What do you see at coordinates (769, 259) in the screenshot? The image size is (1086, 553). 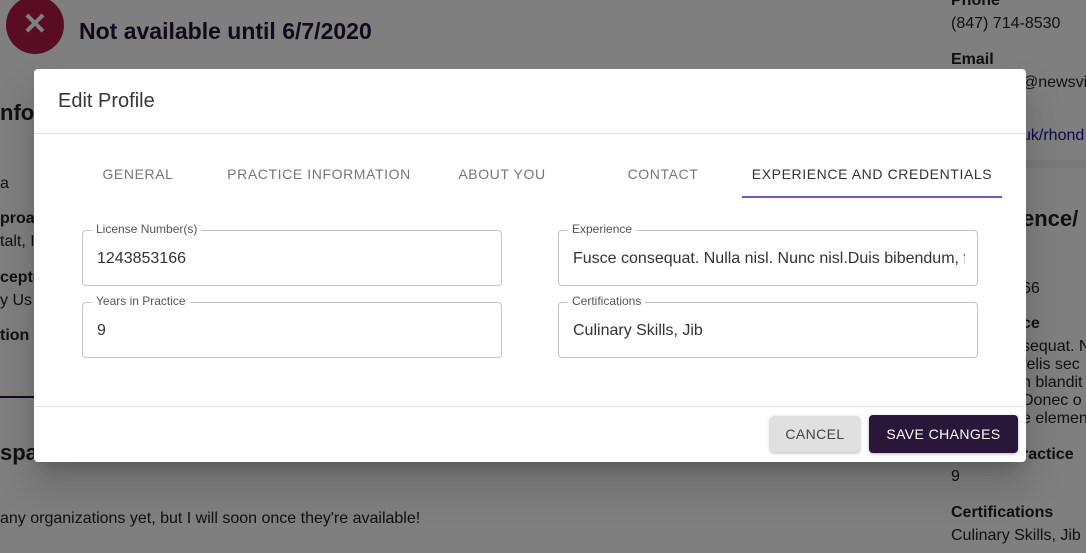 I see `experience-input` at bounding box center [769, 259].